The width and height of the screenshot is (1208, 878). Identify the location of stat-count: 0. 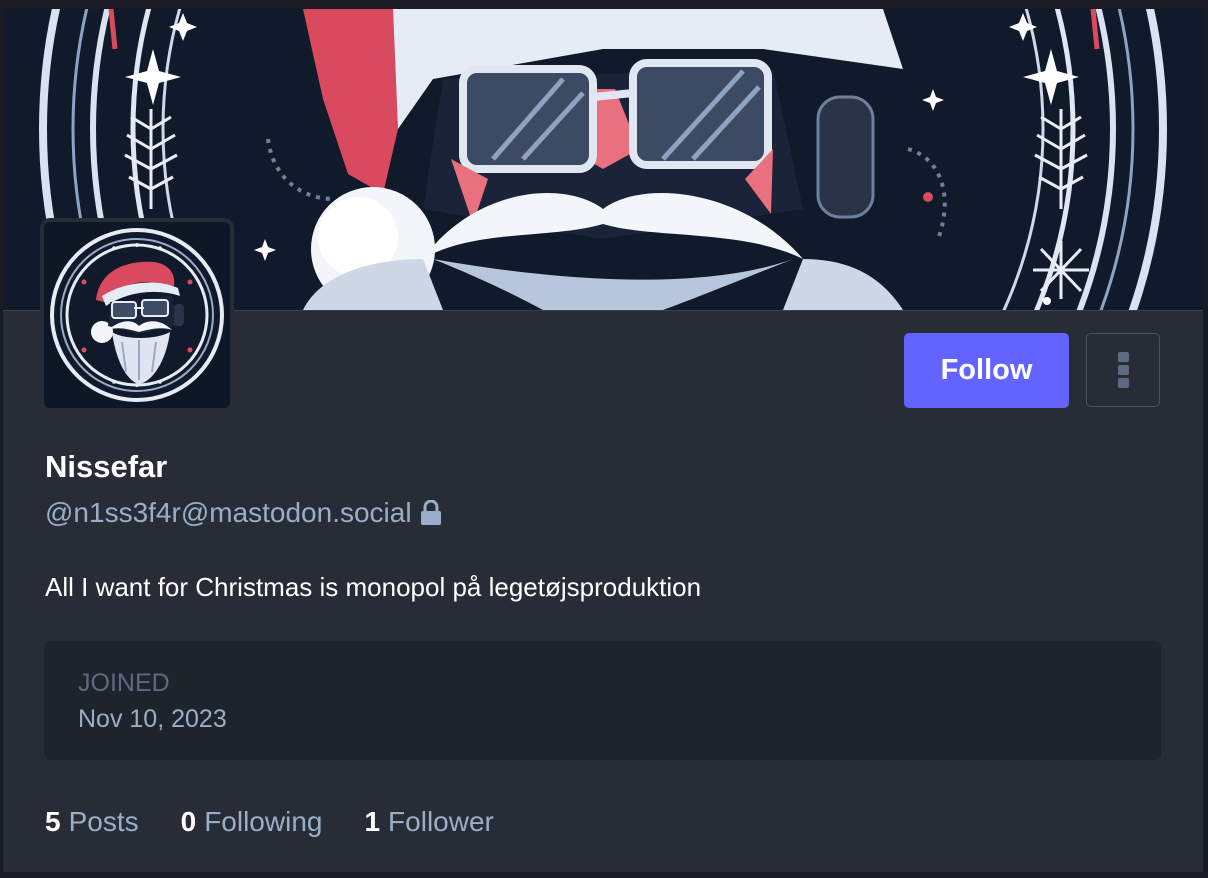
(188, 821).